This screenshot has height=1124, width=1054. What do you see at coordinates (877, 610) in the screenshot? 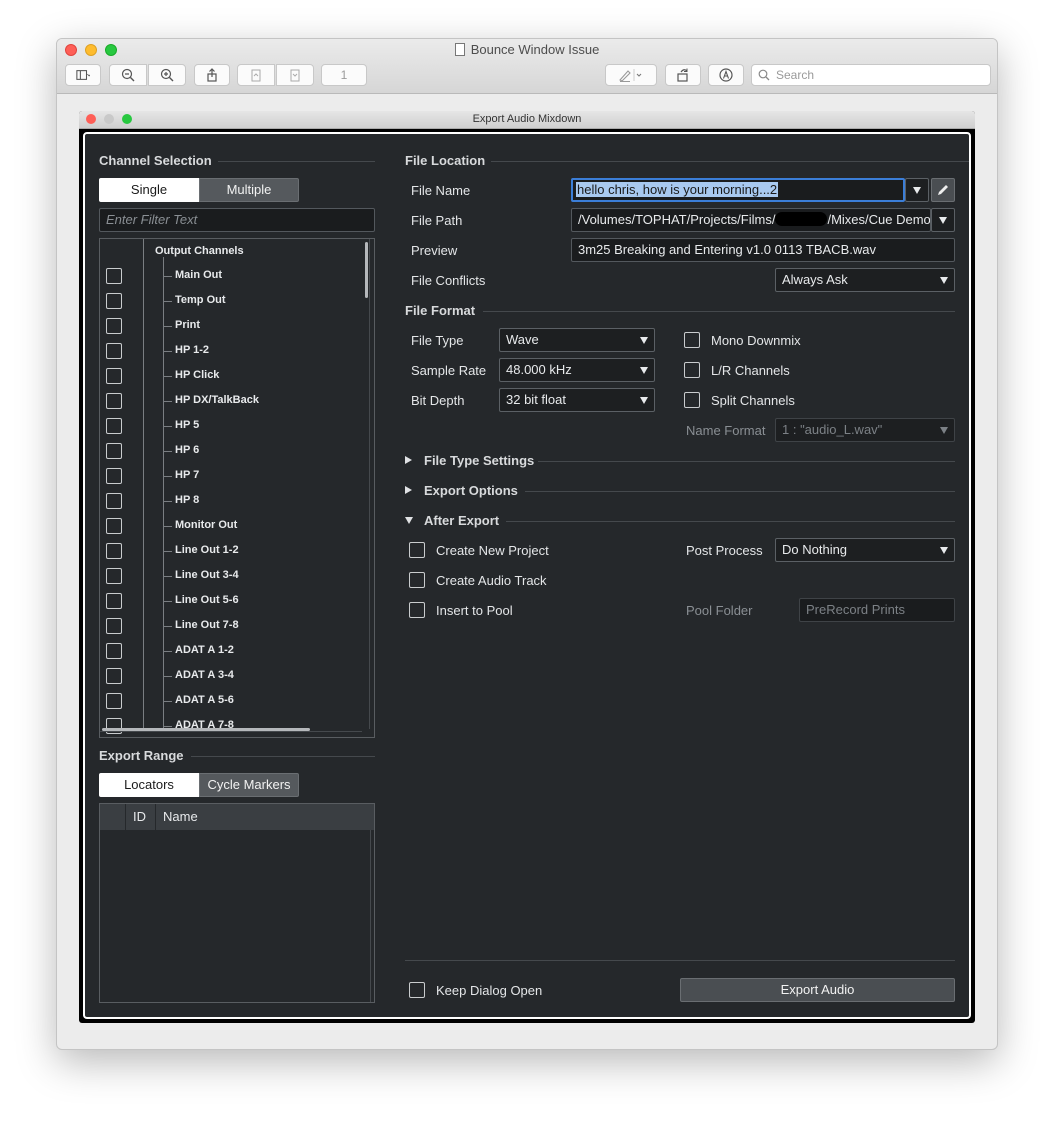
I see `pool-folder-input: PreRecord Prints` at bounding box center [877, 610].